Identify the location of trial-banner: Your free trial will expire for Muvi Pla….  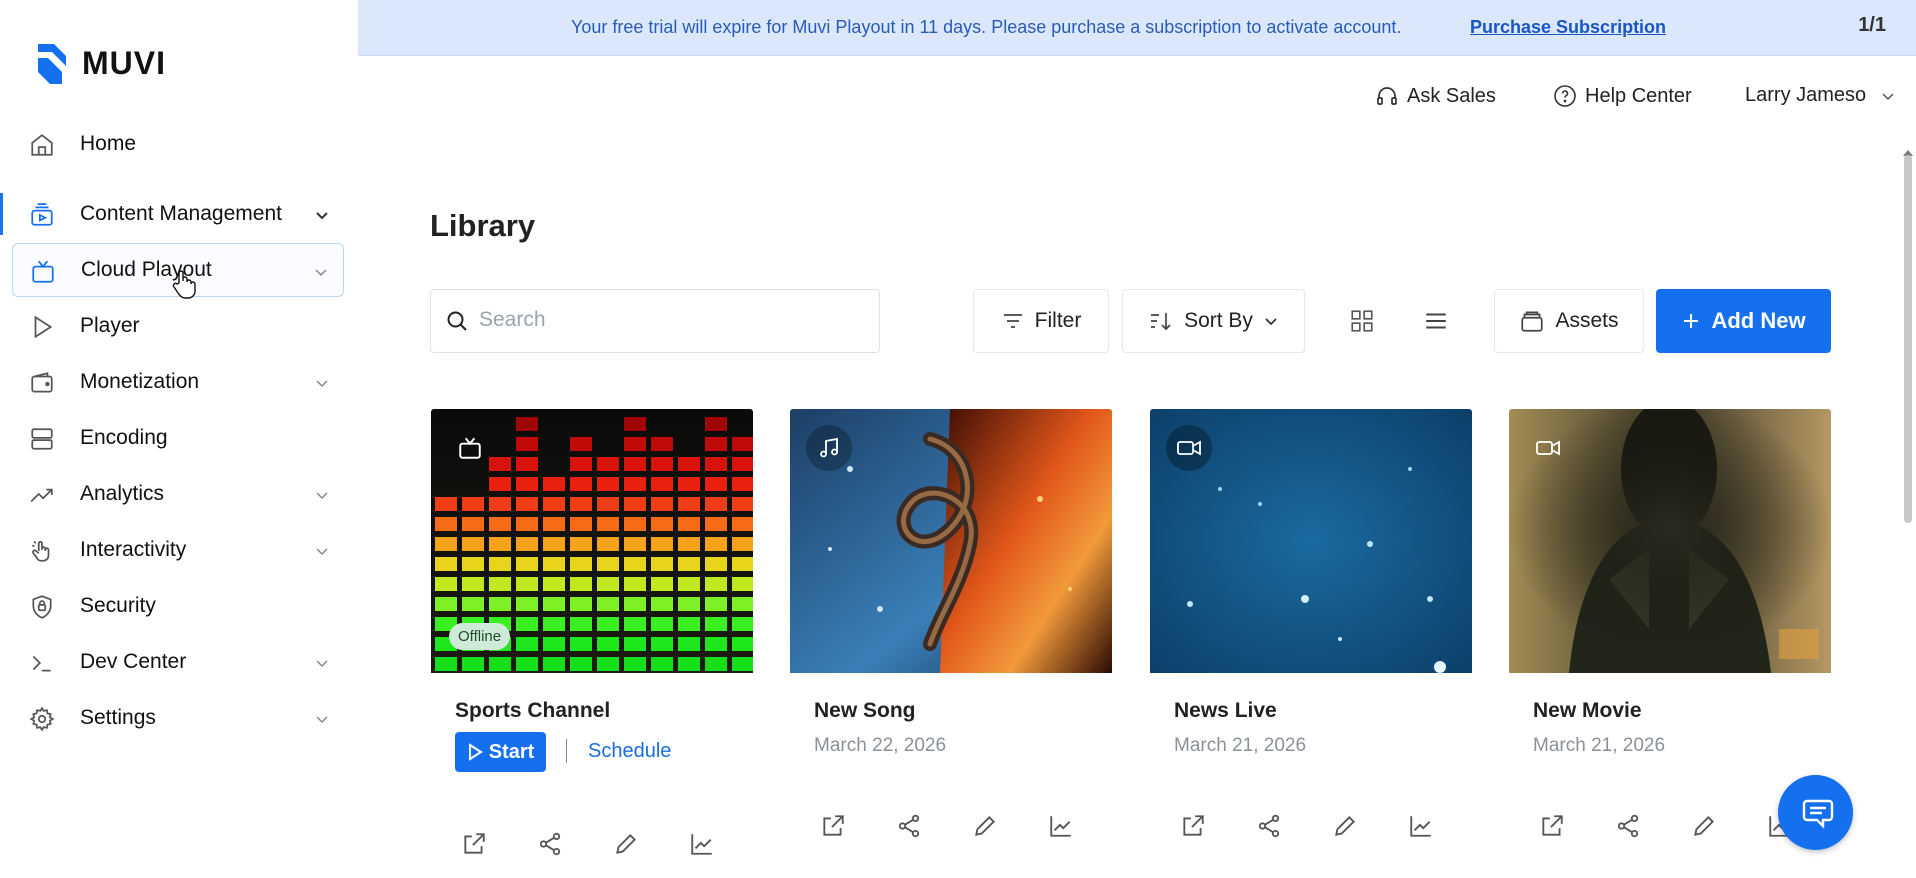
(1137, 28).